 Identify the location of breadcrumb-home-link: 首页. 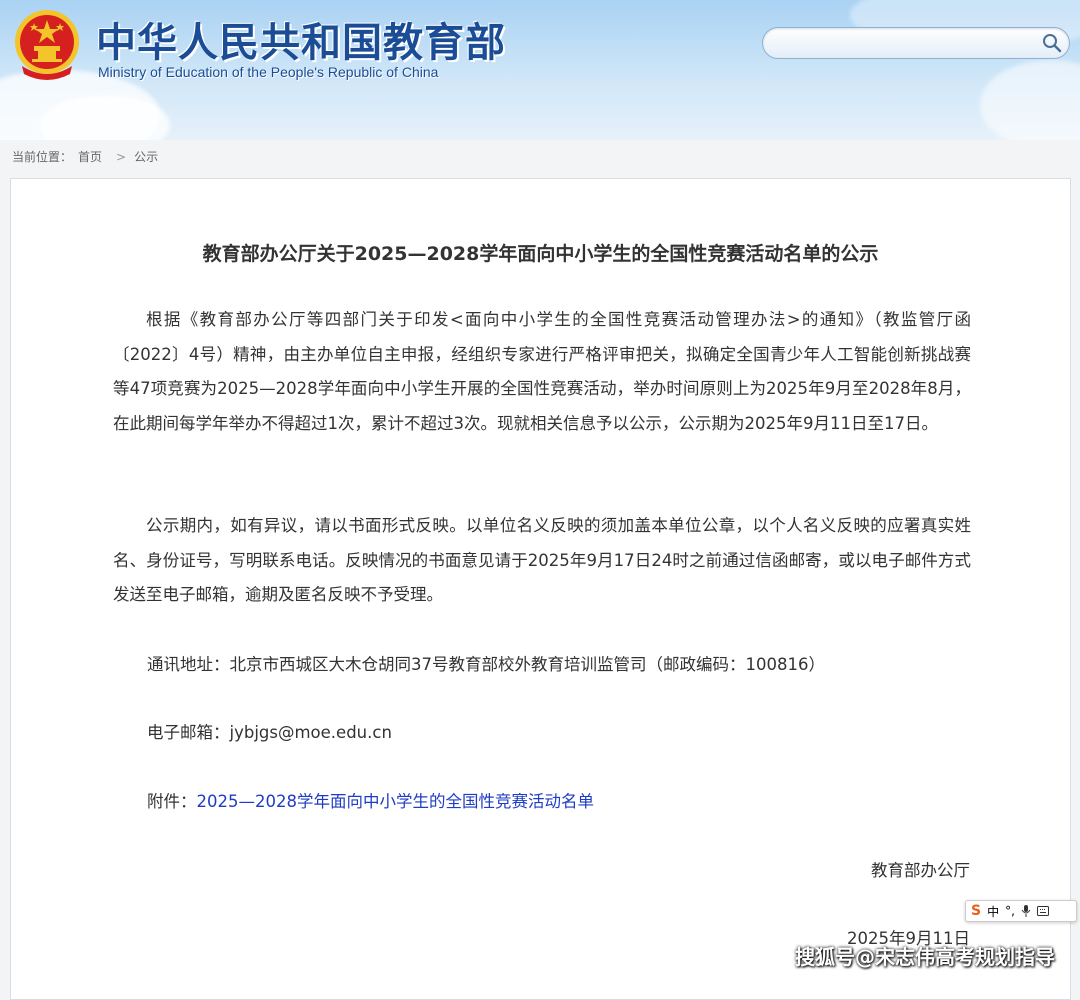
(90, 157).